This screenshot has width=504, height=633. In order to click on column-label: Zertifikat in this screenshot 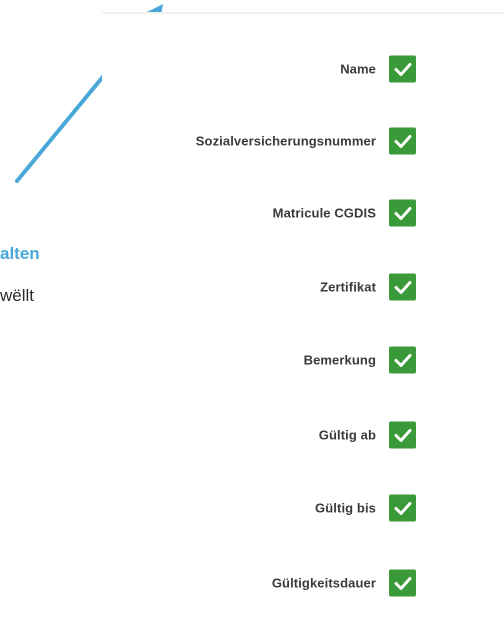, I will do `click(348, 287)`.